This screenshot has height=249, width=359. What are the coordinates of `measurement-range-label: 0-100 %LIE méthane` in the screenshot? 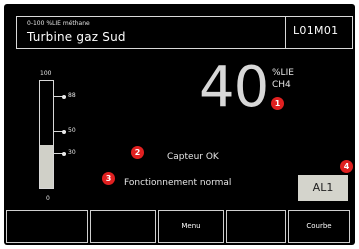 It's located at (58, 23).